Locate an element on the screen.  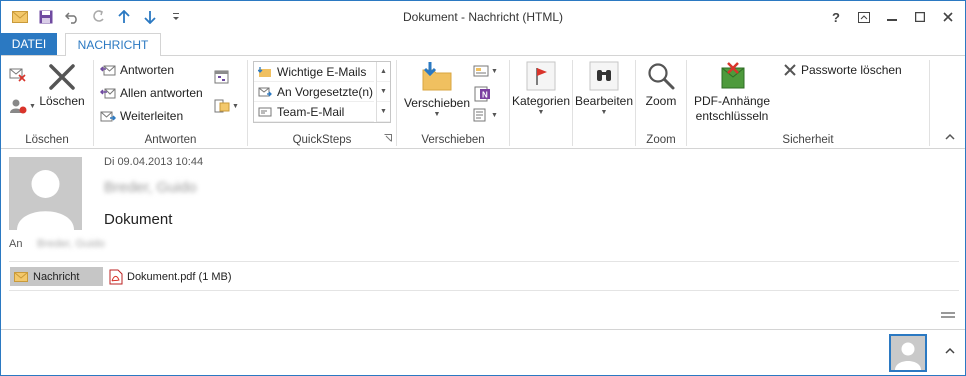
quickstep-item: An Vorgesetzte(n) is located at coordinates (314, 92).